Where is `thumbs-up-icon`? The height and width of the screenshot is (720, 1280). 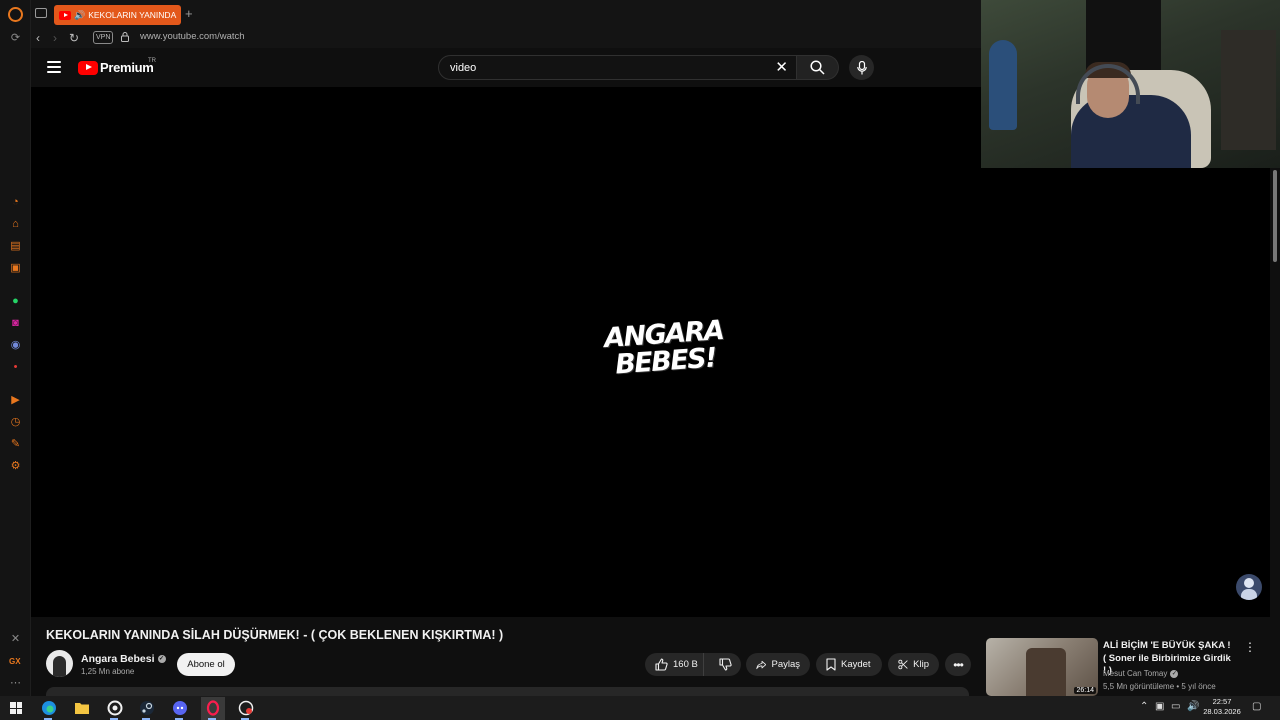 thumbs-up-icon is located at coordinates (661, 664).